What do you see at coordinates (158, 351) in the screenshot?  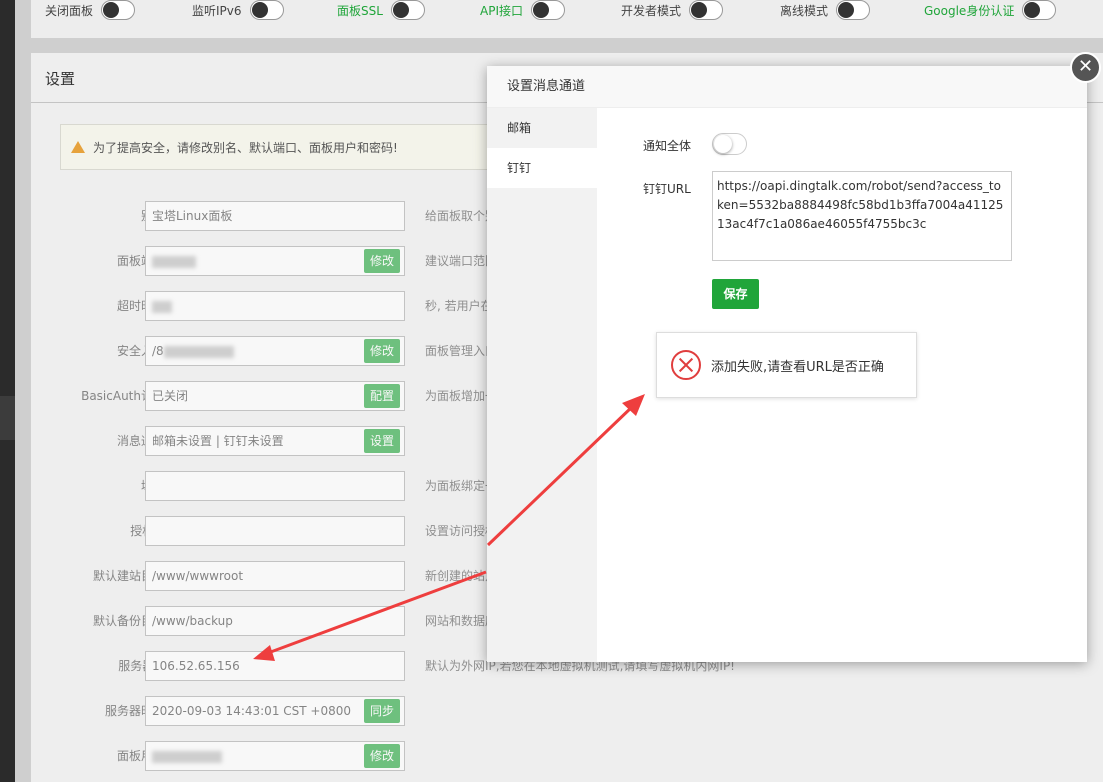 I see `row-value: /8` at bounding box center [158, 351].